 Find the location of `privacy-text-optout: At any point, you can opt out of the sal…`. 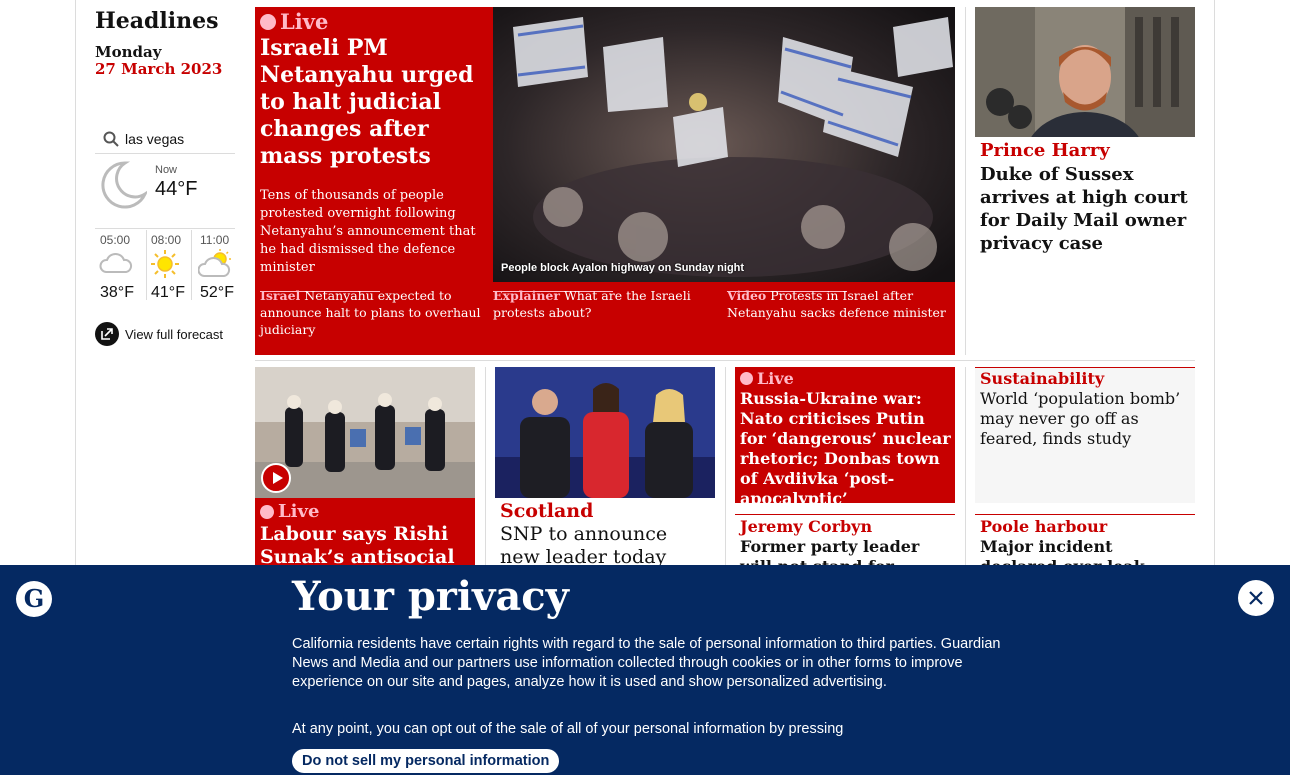

privacy-text-optout: At any point, you can opt out of the sal… is located at coordinates (568, 729).